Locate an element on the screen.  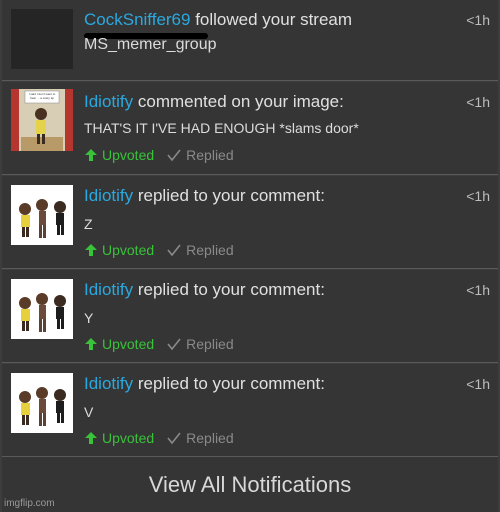
notification-detail: Z is located at coordinates (88, 224).